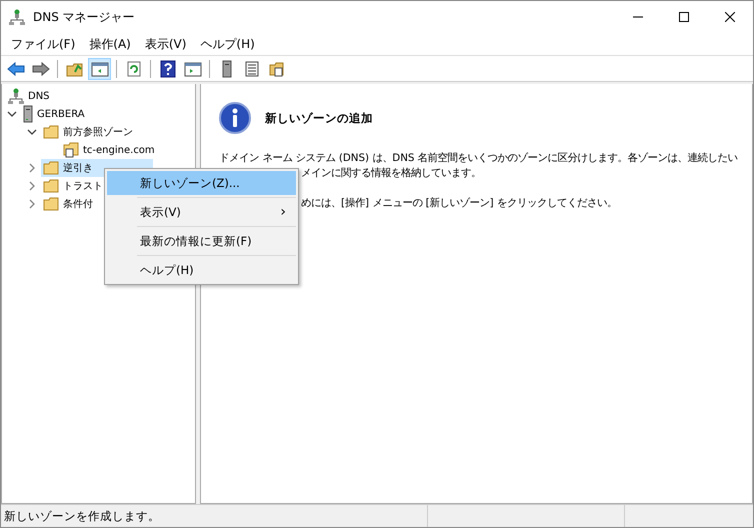  Describe the element at coordinates (479, 158) in the screenshot. I see `description-text: ドメイン ネーム システム (DNS) は、DNS 名前空間をいくつかのゾーンに区分けします。各ゾーンは、連続したい` at that location.